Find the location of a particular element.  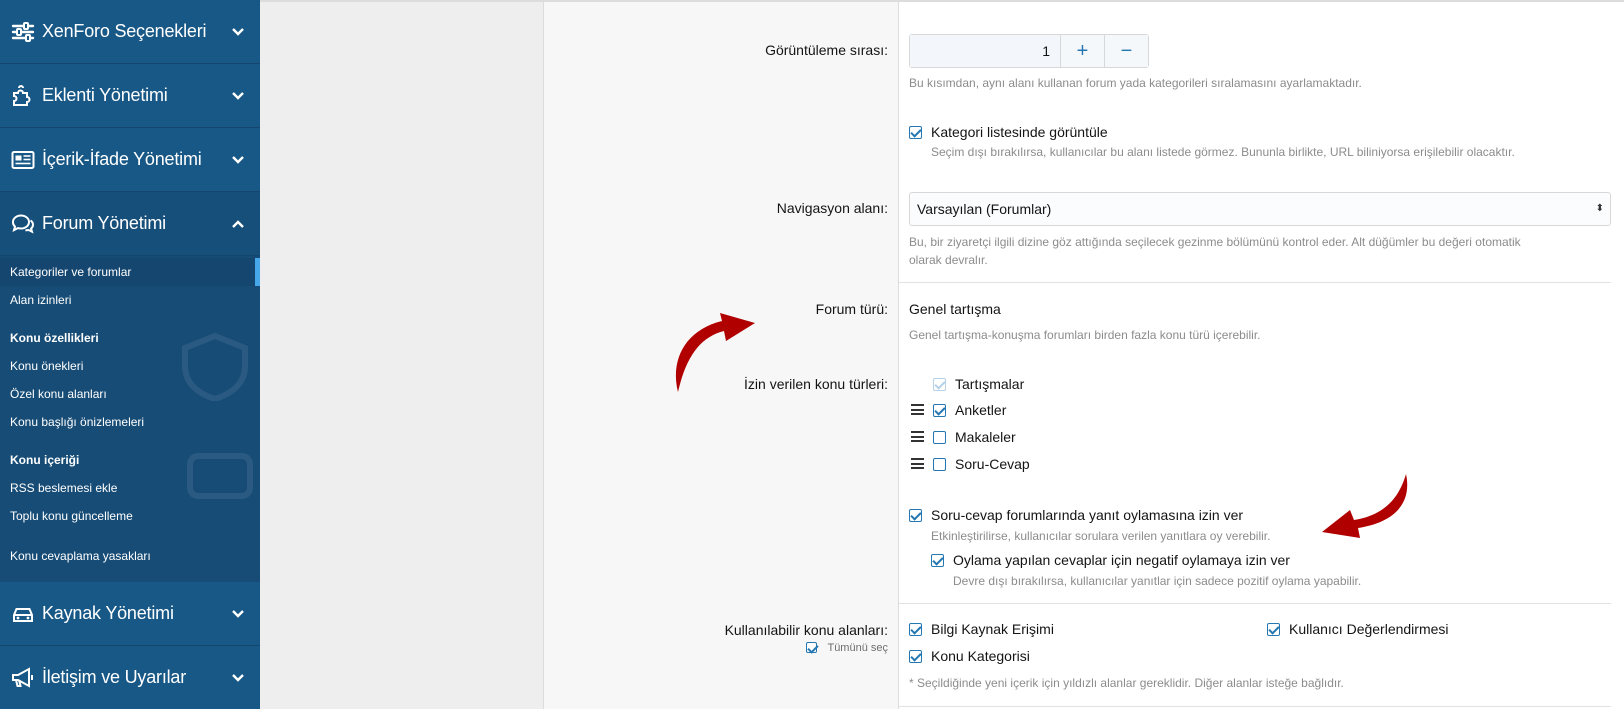

list-in-category-checkbox is located at coordinates (915, 132).